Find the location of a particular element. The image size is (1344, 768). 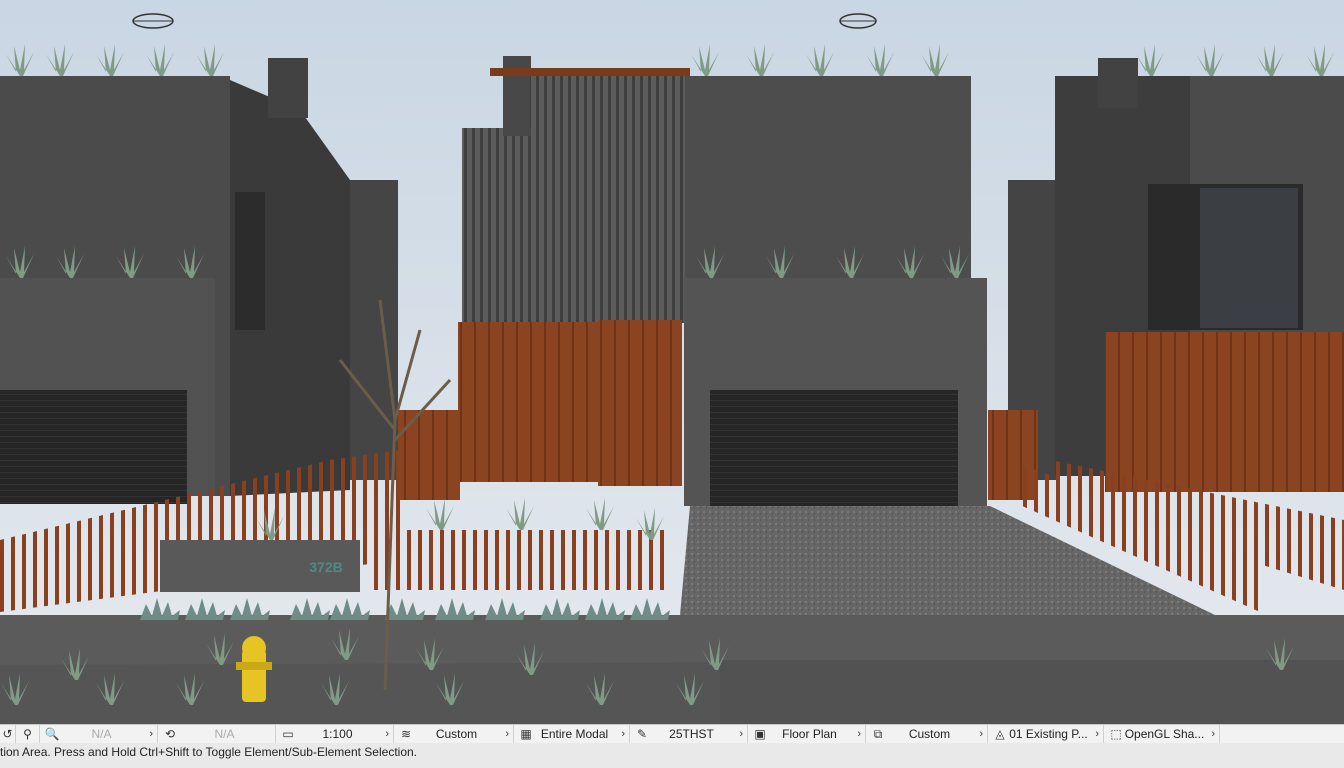

floor-plan-value: Floor Plan is located at coordinates (809, 734).